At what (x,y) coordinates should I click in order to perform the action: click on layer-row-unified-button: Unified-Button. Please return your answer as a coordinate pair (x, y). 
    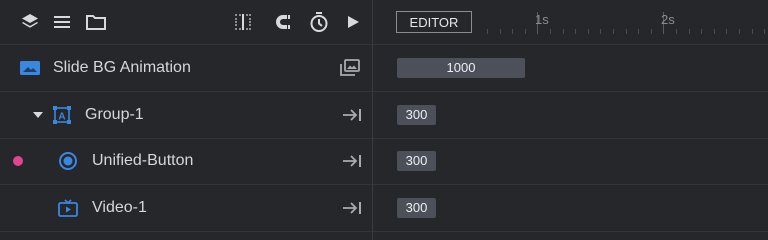
    Looking at the image, I should click on (186, 161).